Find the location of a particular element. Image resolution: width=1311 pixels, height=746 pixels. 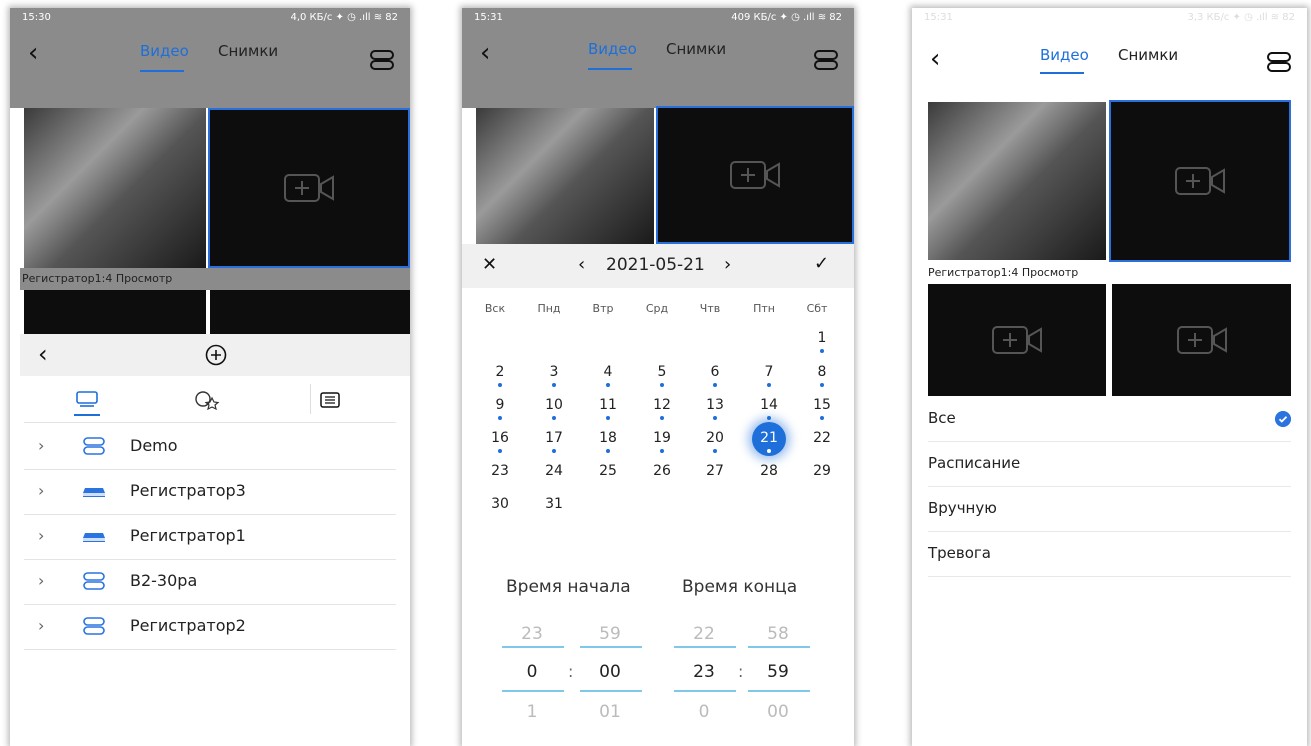

calendar-day: 17 is located at coordinates (554, 438).